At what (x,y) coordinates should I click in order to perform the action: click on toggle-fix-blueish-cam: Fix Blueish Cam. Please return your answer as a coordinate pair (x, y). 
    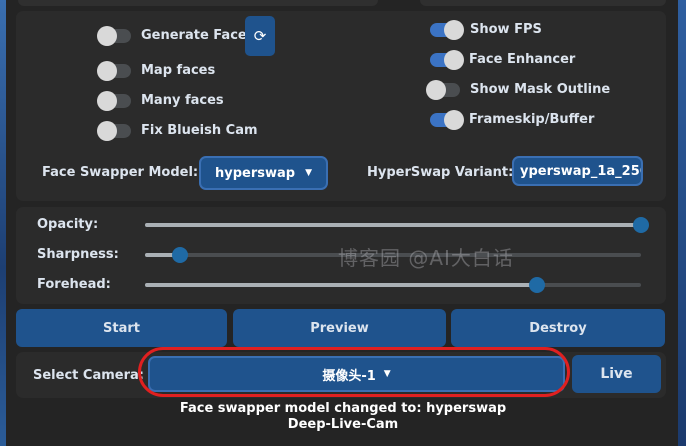
    Looking at the image, I should click on (177, 130).